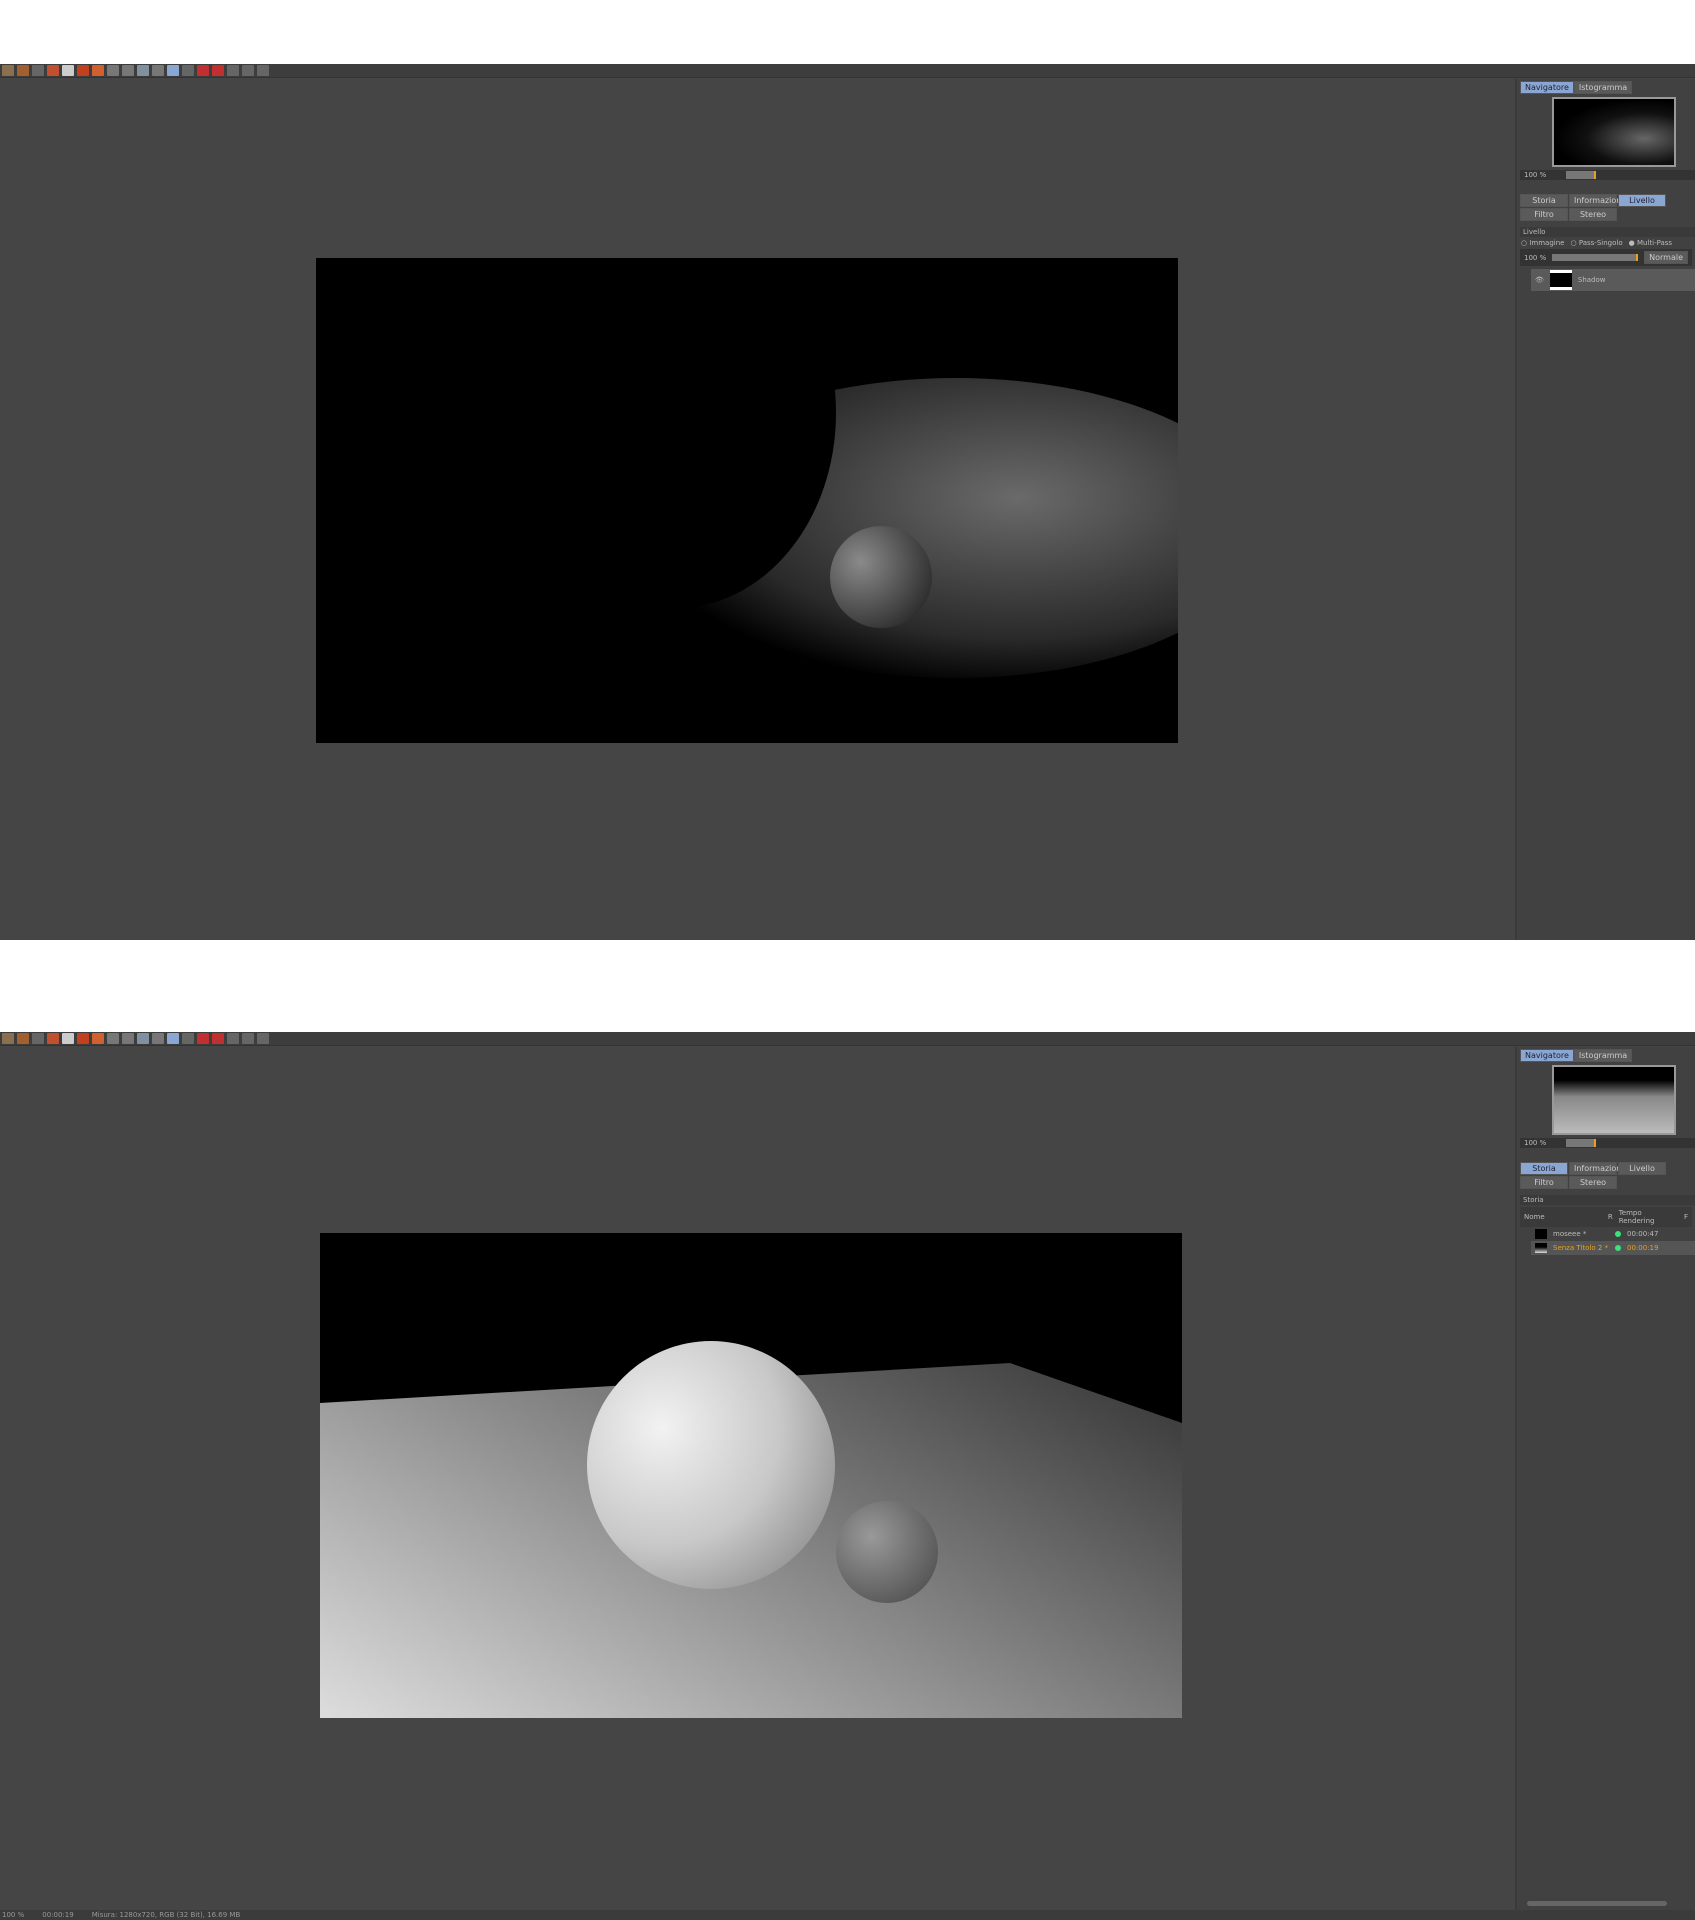 This screenshot has width=1695, height=1920. What do you see at coordinates (1535, 258) in the screenshot?
I see `opacity-value: 100 %` at bounding box center [1535, 258].